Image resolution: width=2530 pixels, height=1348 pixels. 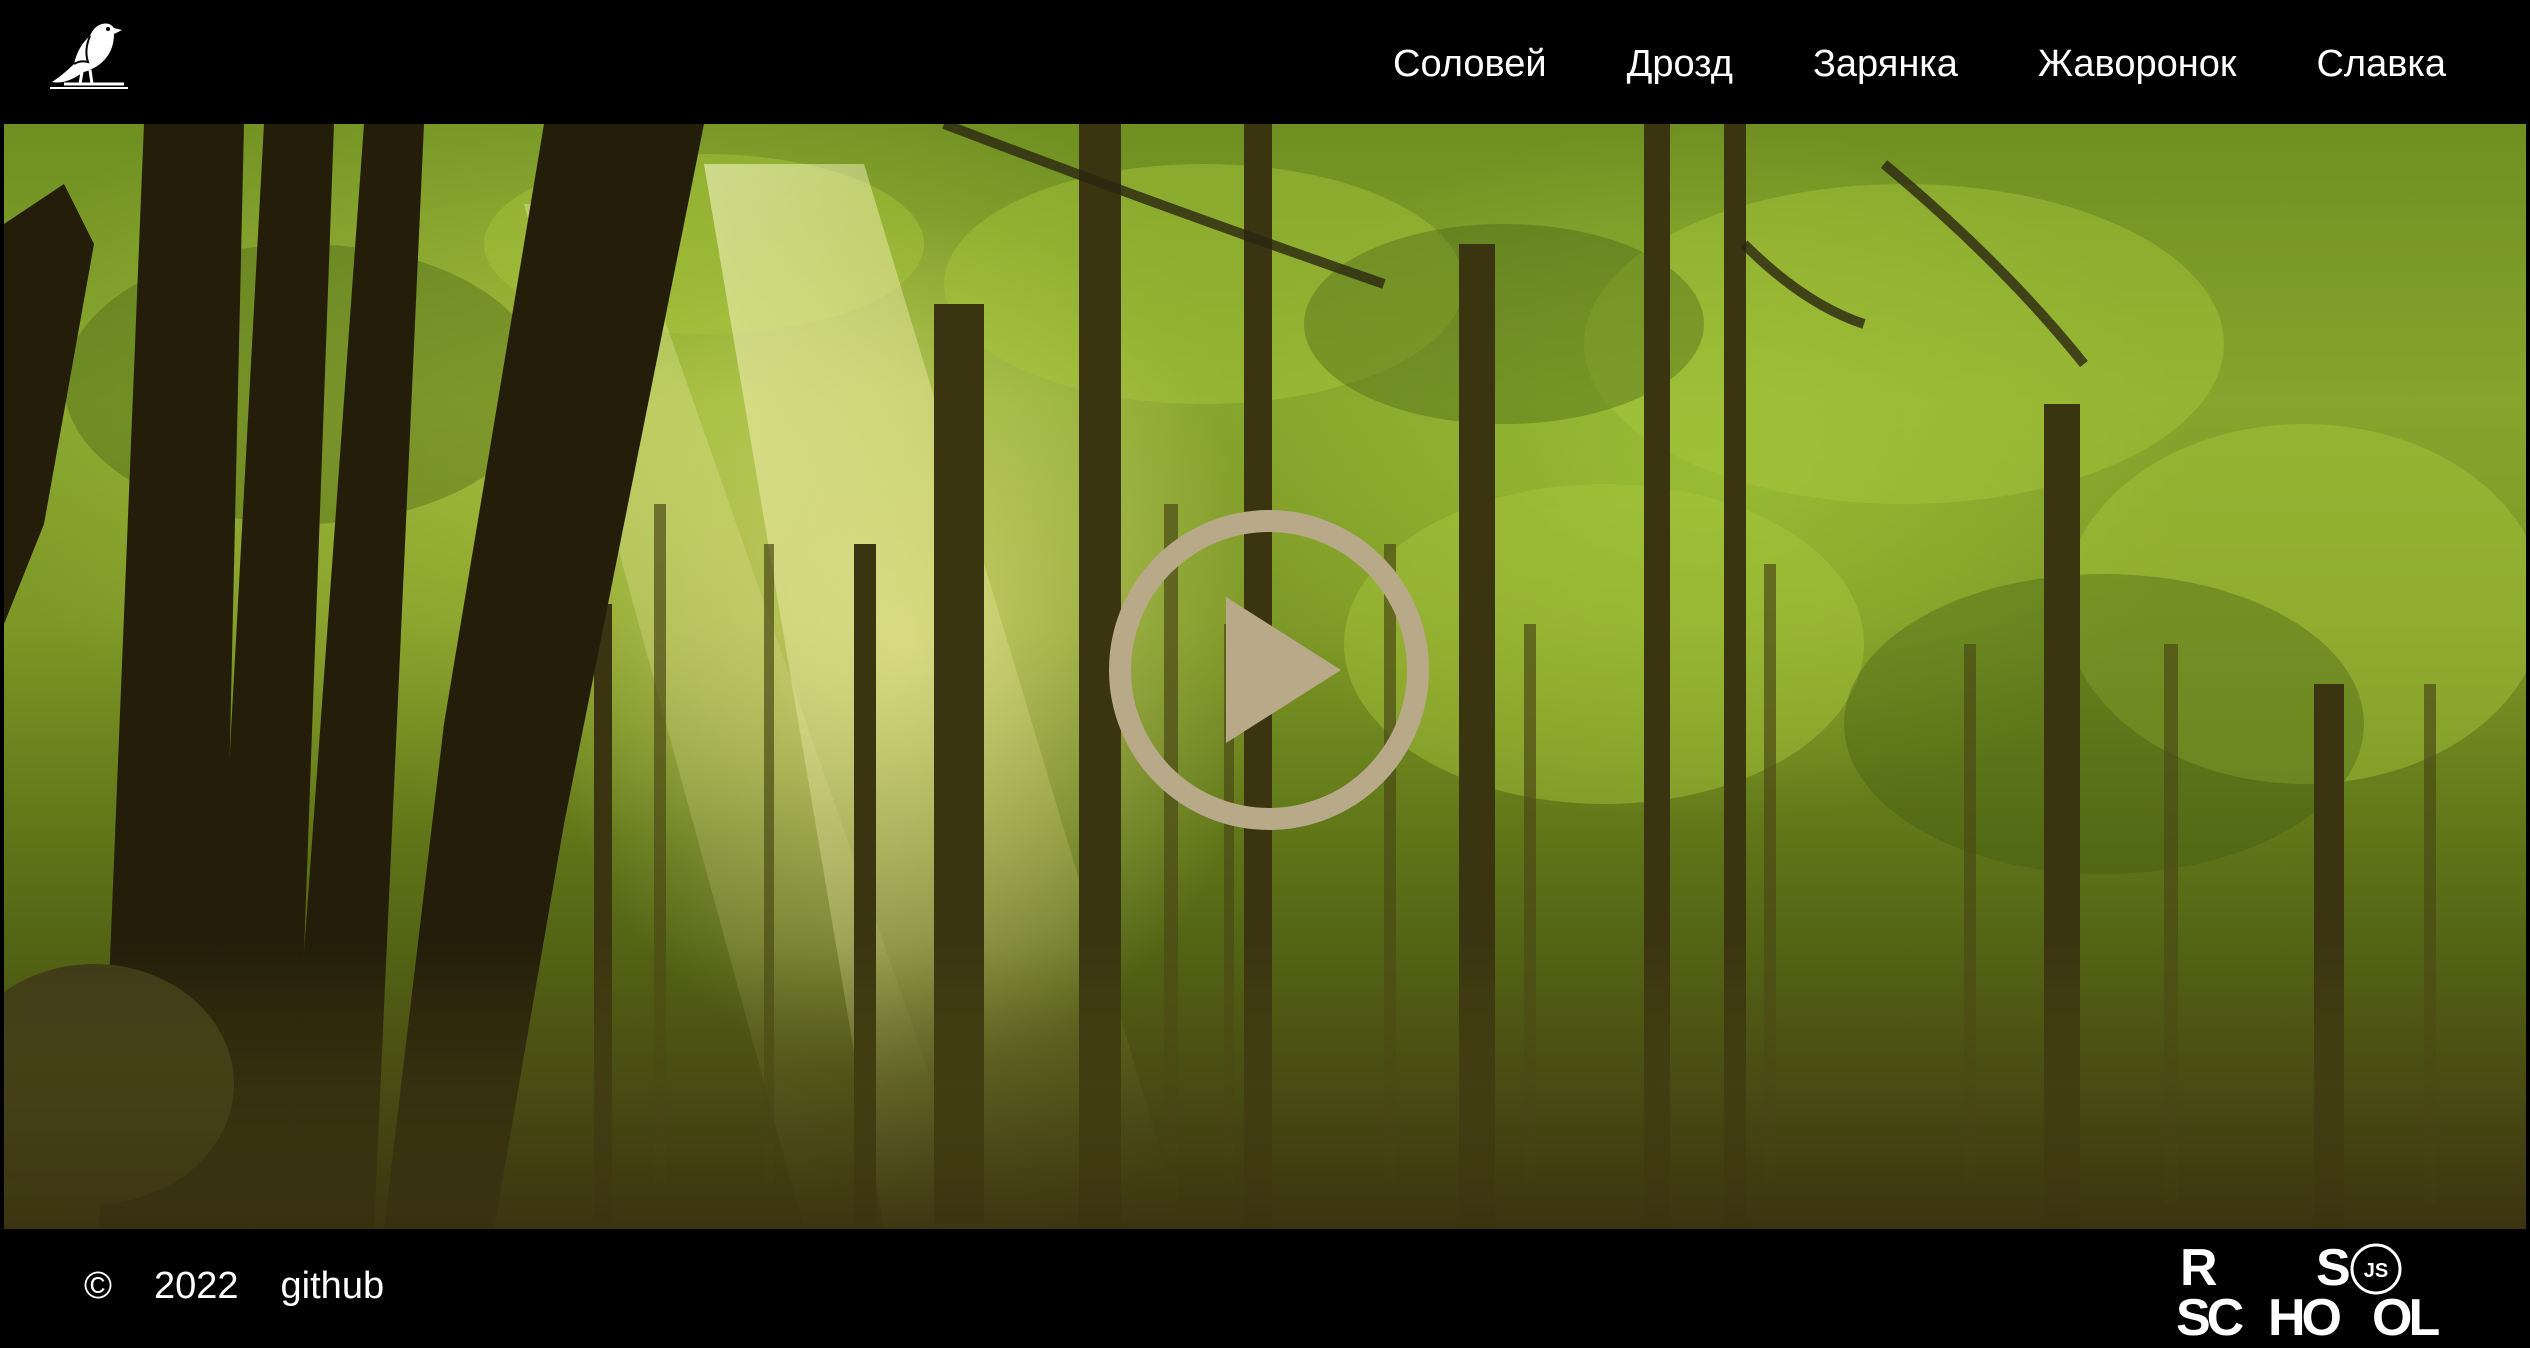 I want to click on footer-year: 2022, so click(x=196, y=1286).